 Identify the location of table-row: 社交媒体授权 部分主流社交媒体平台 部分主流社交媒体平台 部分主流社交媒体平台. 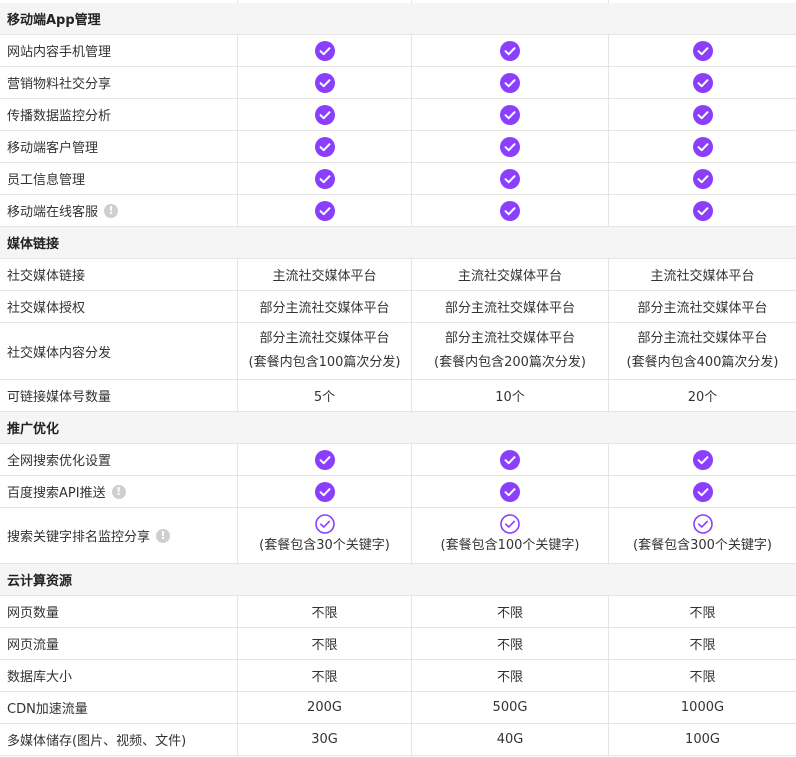
(398, 307).